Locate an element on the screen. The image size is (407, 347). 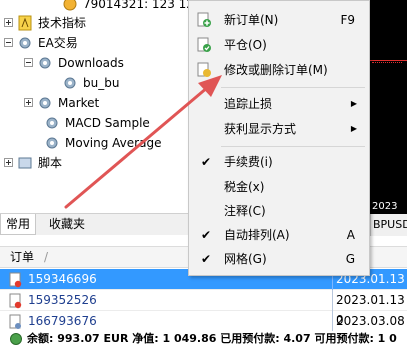
tree-label: 技术指标 is located at coordinates (62, 23).